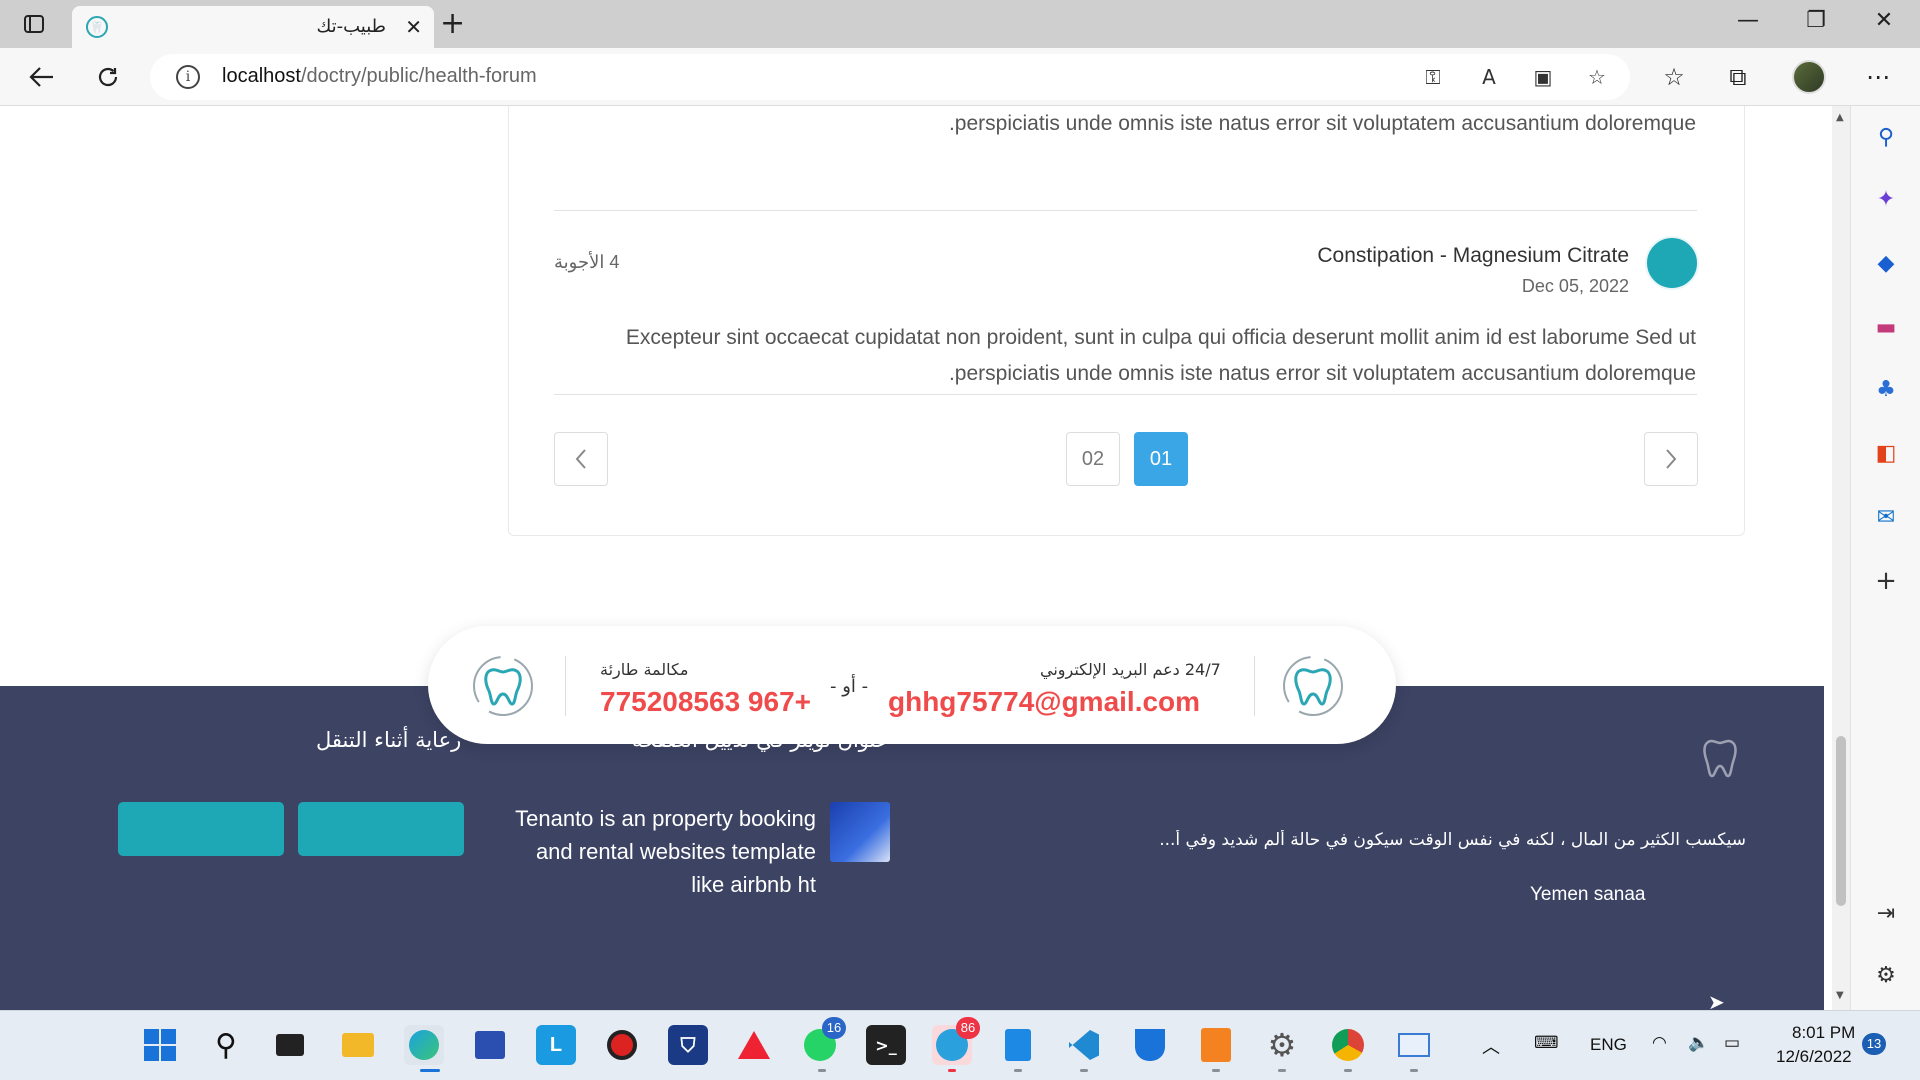  I want to click on footer-nav-care-heading: رعاية أثناء التنقل, so click(389, 740).